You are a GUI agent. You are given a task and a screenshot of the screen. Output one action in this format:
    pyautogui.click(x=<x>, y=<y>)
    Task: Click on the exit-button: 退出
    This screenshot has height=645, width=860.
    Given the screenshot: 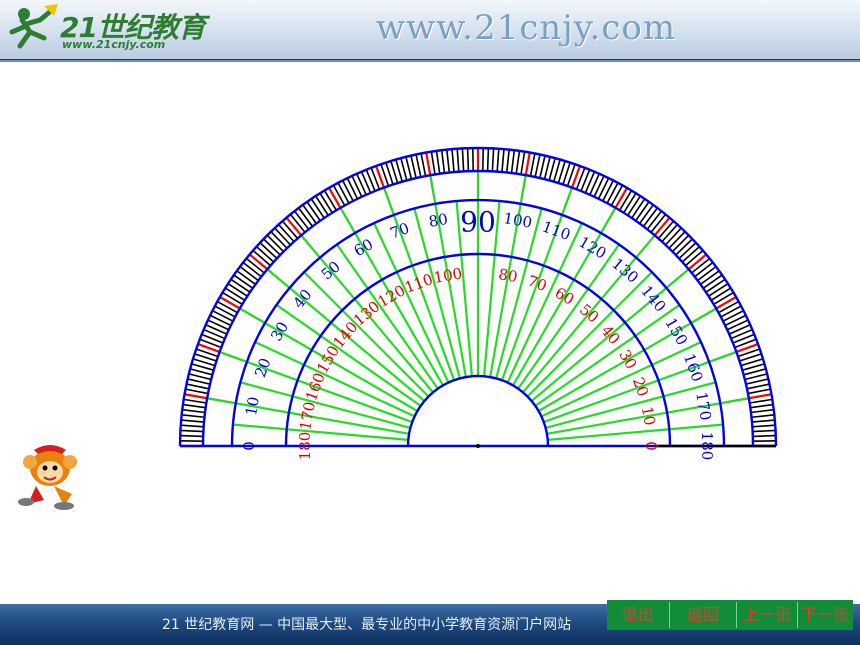 What is the action you would take?
    pyautogui.click(x=638, y=615)
    